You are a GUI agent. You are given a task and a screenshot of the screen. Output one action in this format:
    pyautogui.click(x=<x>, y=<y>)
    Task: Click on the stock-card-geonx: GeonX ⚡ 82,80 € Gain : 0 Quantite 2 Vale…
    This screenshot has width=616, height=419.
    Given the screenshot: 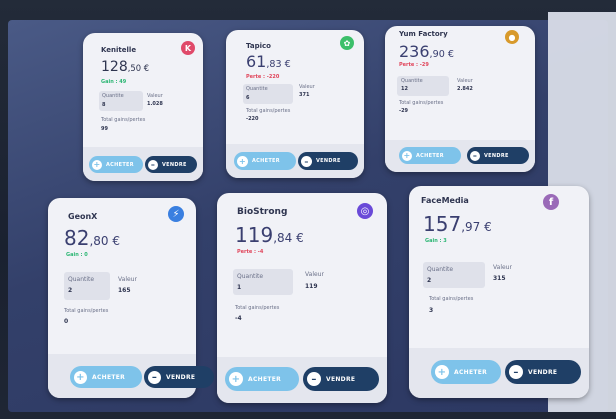 What is the action you would take?
    pyautogui.click(x=131, y=298)
    